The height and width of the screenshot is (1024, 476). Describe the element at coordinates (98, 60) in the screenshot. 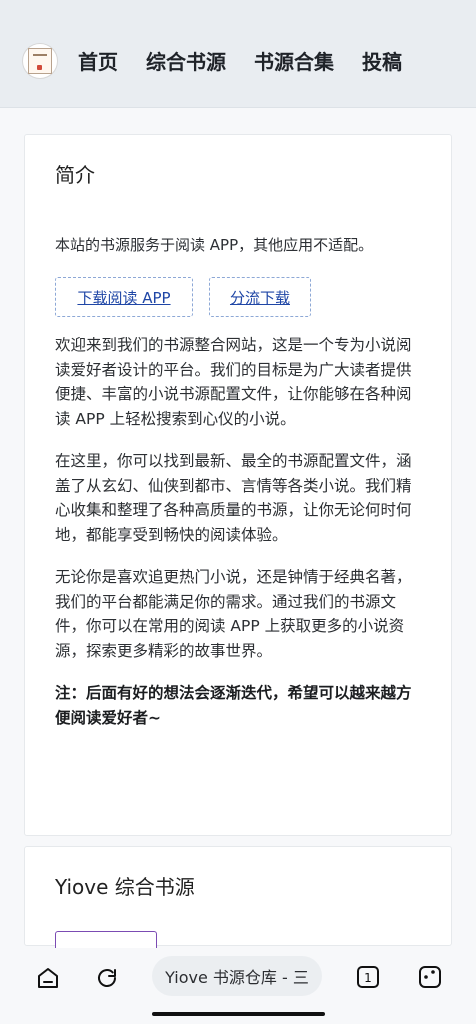

I see `nav-home: 首页` at that location.